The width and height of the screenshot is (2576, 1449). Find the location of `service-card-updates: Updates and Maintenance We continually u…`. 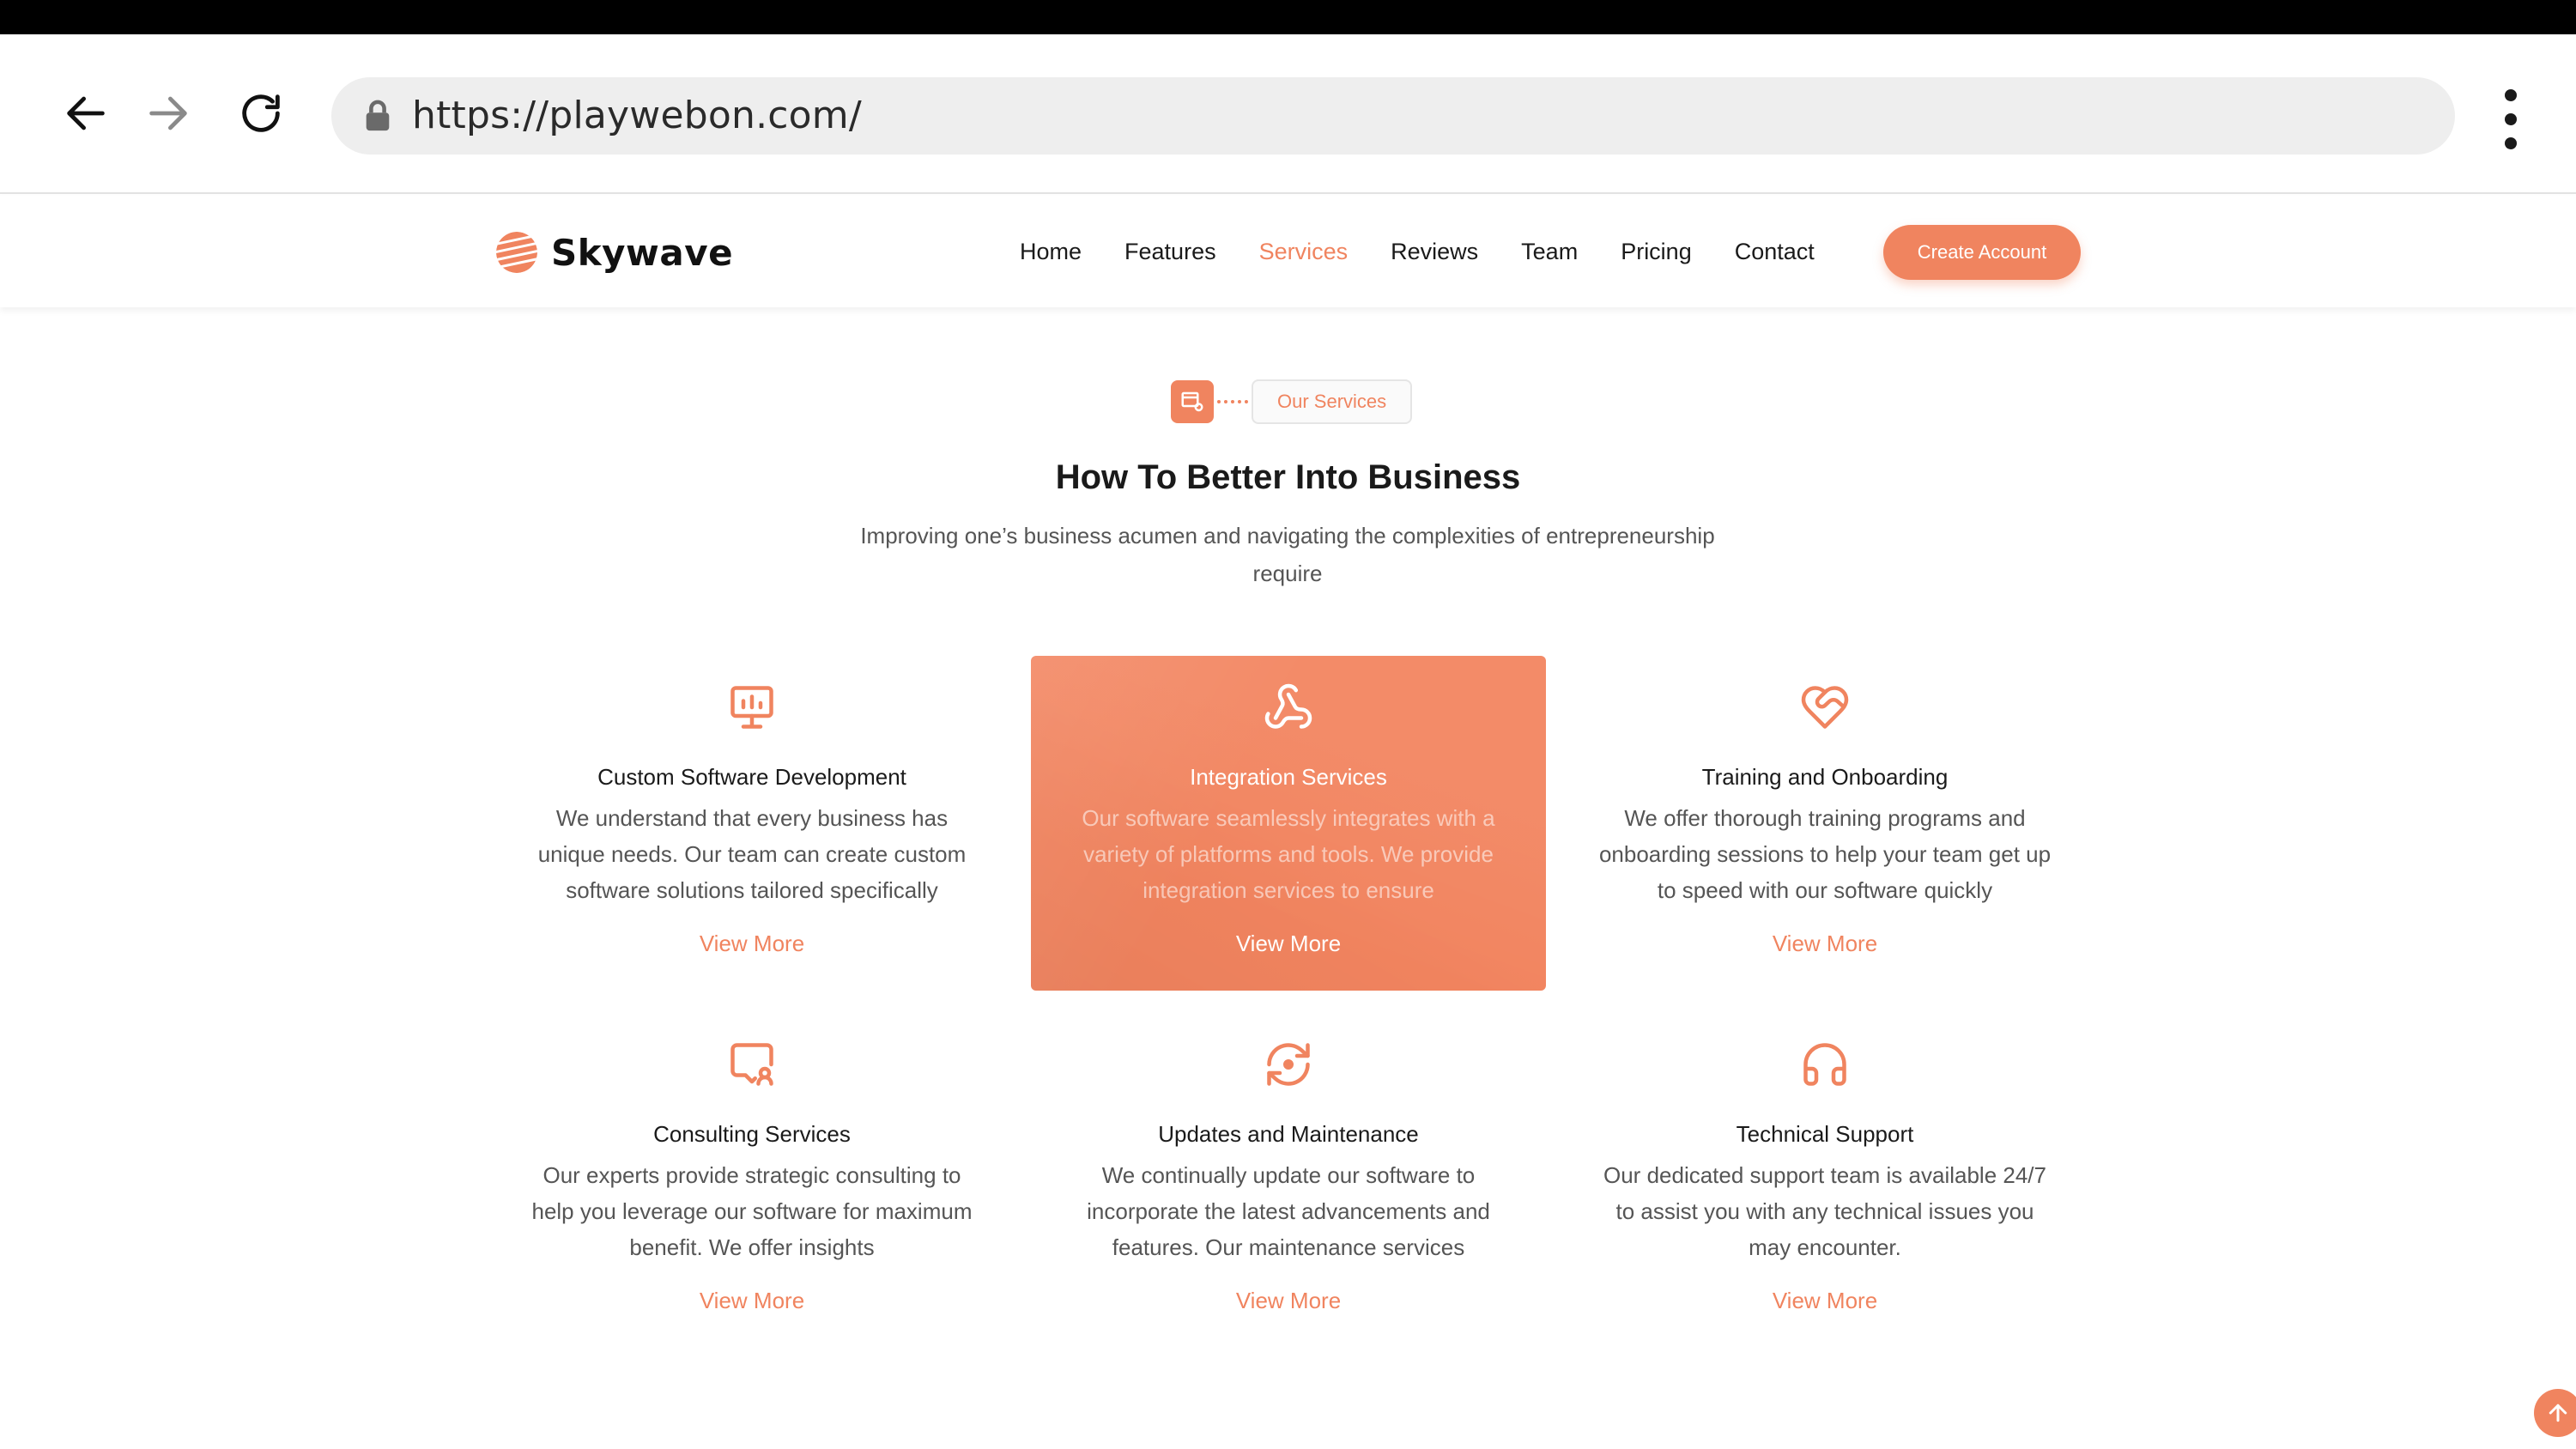

service-card-updates: Updates and Maintenance We continually u… is located at coordinates (1288, 1180).